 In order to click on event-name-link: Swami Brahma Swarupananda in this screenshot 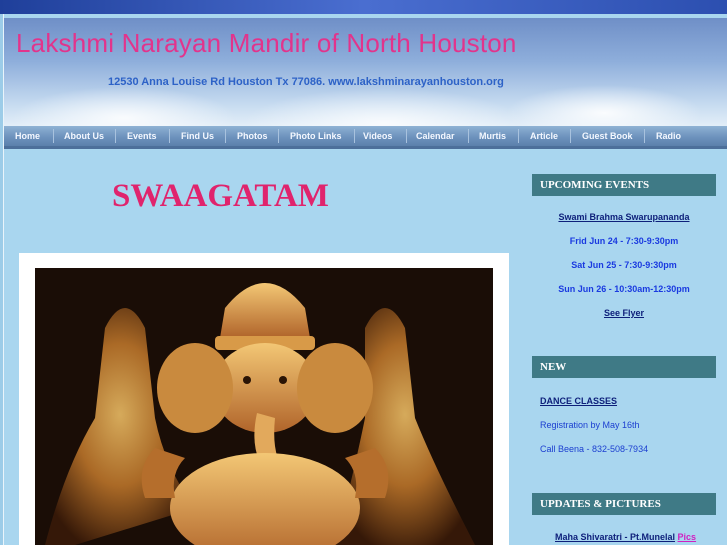, I will do `click(624, 217)`.